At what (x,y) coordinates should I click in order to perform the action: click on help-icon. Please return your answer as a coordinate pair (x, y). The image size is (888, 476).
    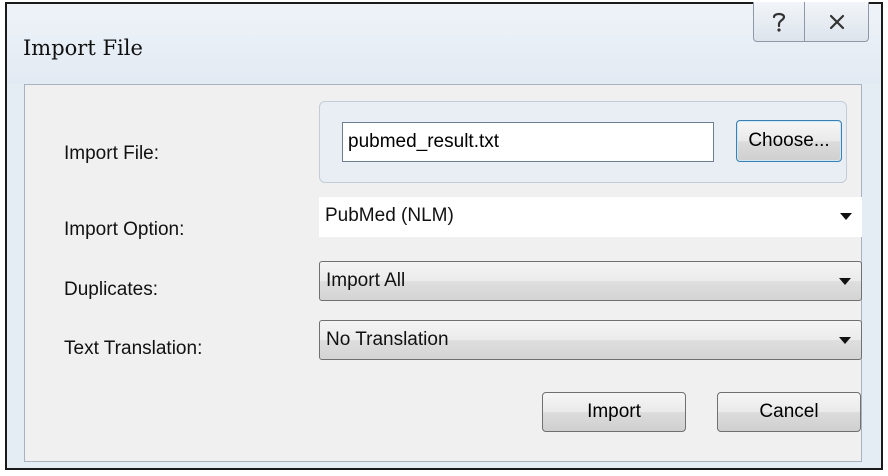
    Looking at the image, I should click on (779, 22).